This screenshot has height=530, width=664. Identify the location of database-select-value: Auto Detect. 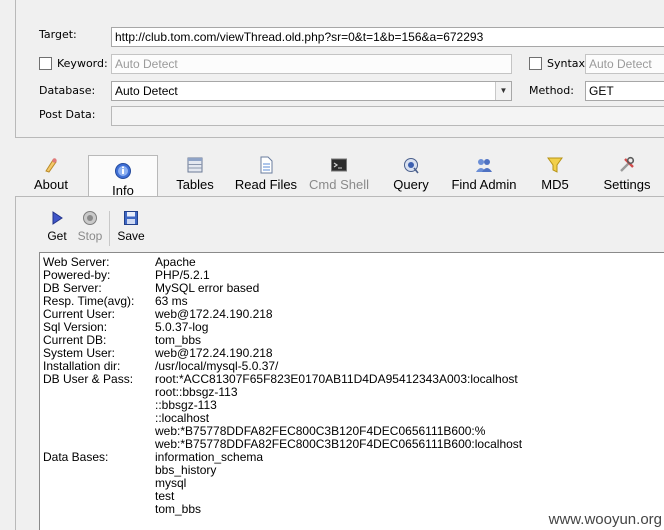
(146, 91).